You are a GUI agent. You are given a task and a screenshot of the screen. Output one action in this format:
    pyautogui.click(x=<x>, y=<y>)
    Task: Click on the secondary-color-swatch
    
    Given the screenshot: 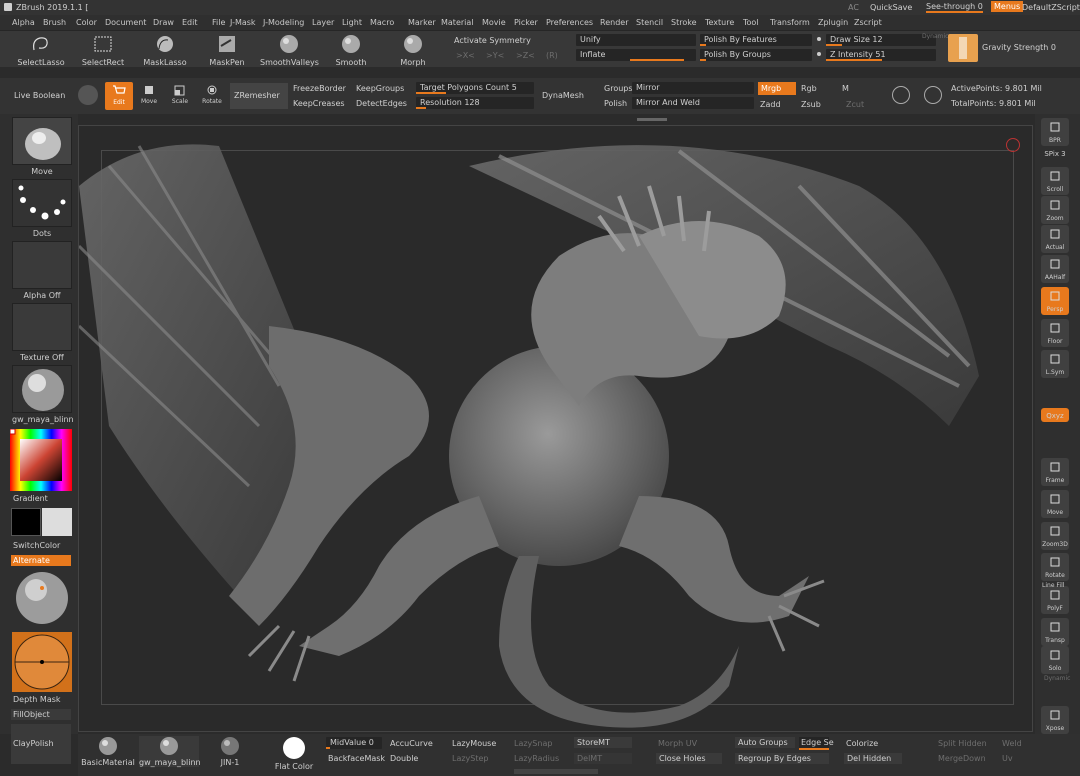 What is the action you would take?
    pyautogui.click(x=57, y=522)
    